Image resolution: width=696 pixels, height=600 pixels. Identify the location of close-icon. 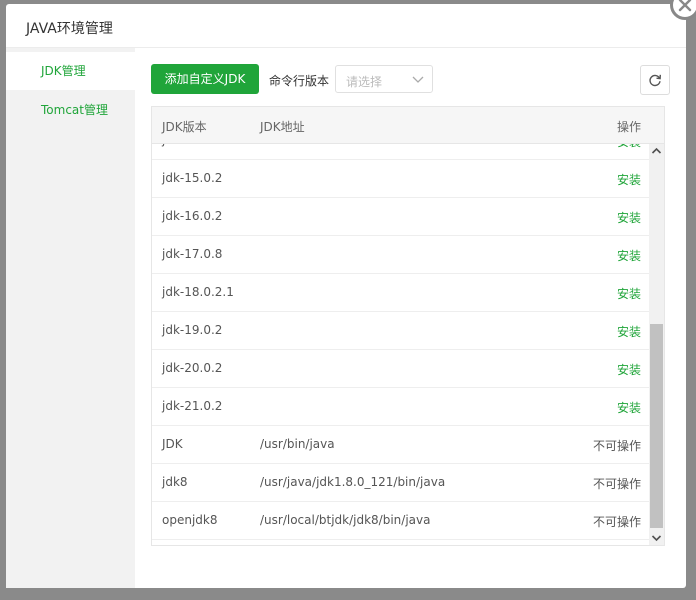
(685, 6).